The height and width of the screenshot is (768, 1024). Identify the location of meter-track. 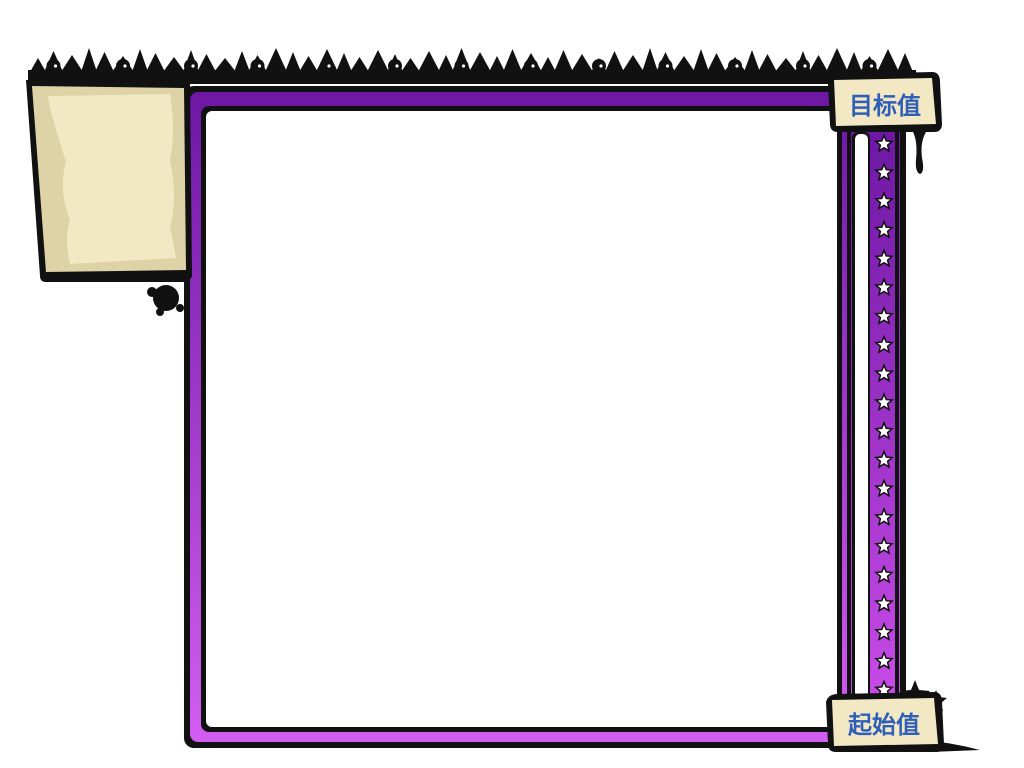
(861, 416).